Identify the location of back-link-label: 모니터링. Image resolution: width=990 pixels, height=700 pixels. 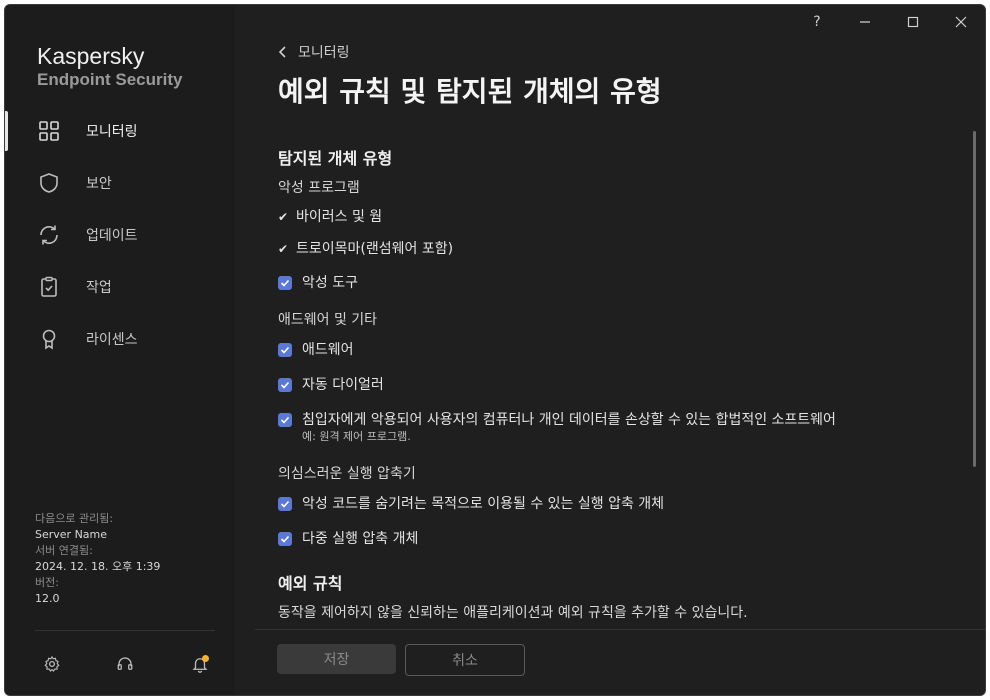
(324, 53).